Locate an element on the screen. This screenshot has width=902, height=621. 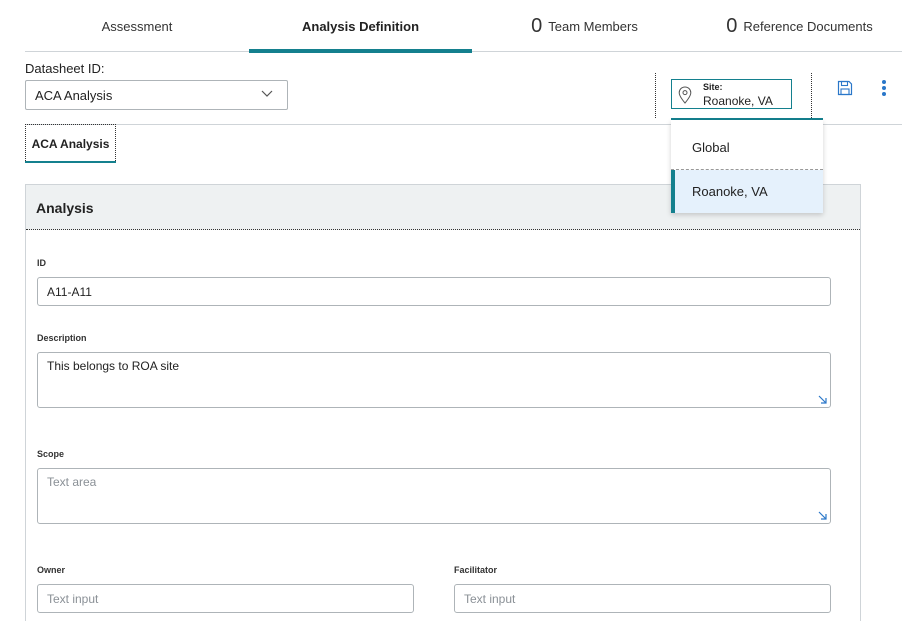
datasheet-selected-value: ACA Analysis is located at coordinates (74, 95).